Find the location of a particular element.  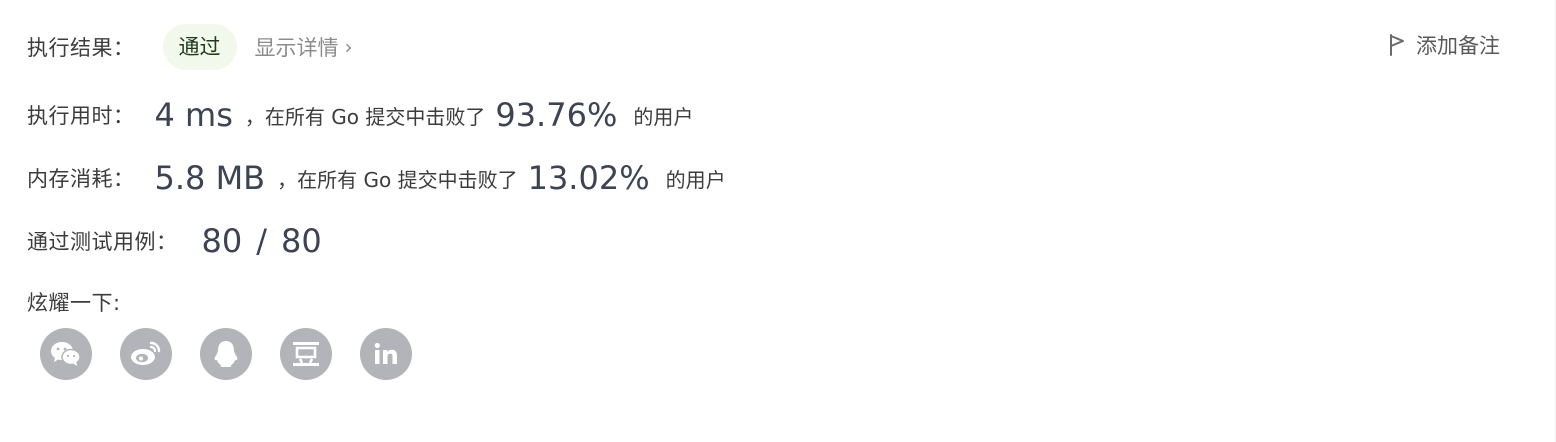

runtime-suffix: 的用户 is located at coordinates (663, 116).